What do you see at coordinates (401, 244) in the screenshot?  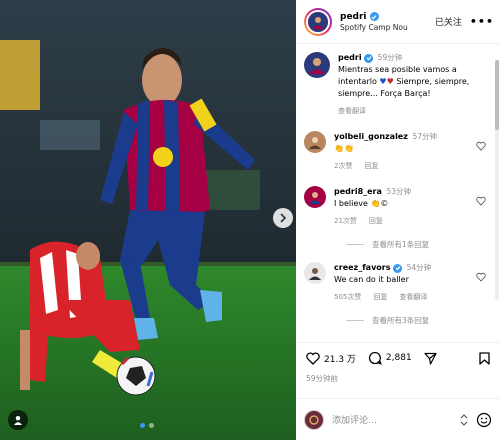 I see `view-replies-label: 查看所有1条回复` at bounding box center [401, 244].